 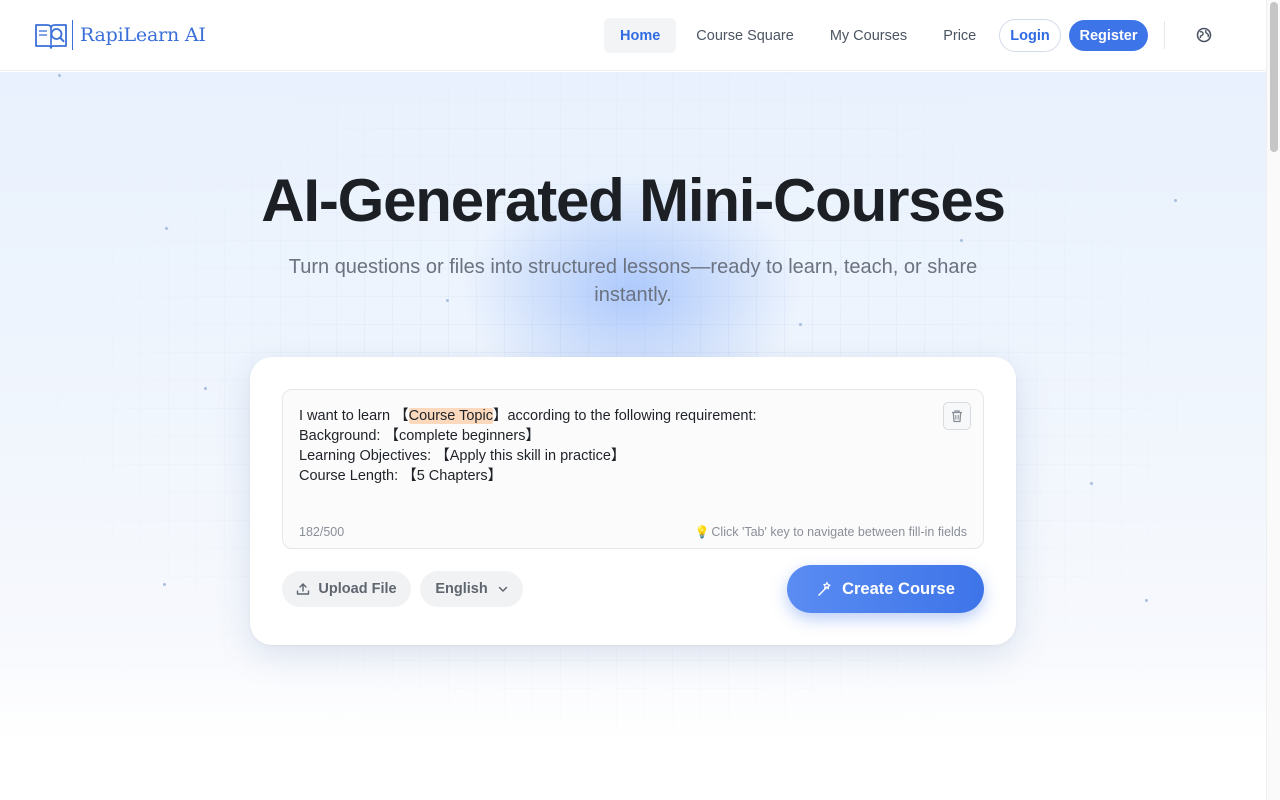 I want to click on upload-icon, so click(x=303, y=589).